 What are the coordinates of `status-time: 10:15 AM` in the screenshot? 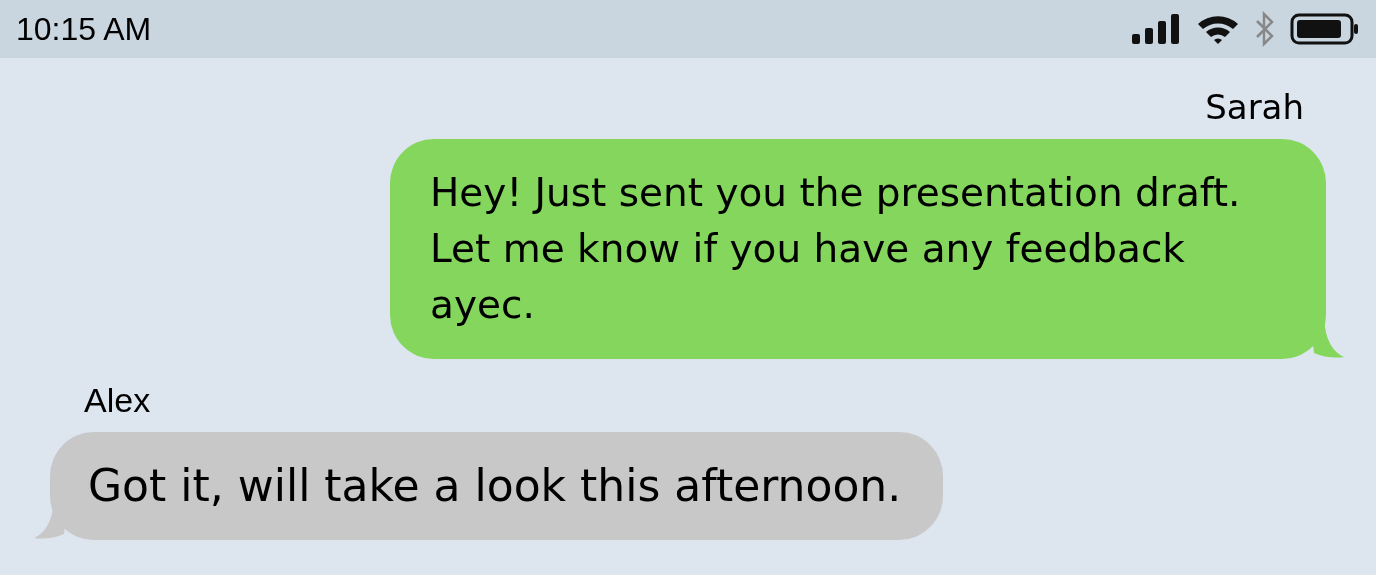 It's located at (84, 29).